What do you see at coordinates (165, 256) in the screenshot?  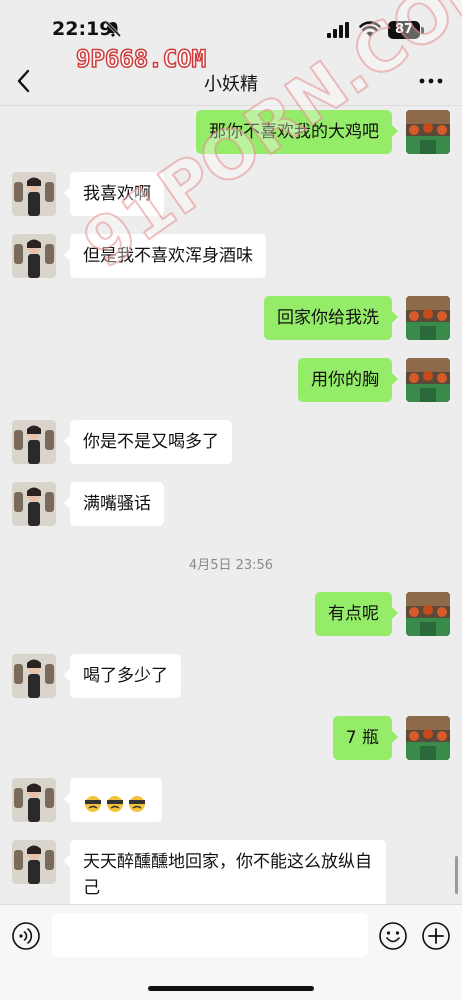 I see `message-bubble: 但是我不喜欢浑身酒味` at bounding box center [165, 256].